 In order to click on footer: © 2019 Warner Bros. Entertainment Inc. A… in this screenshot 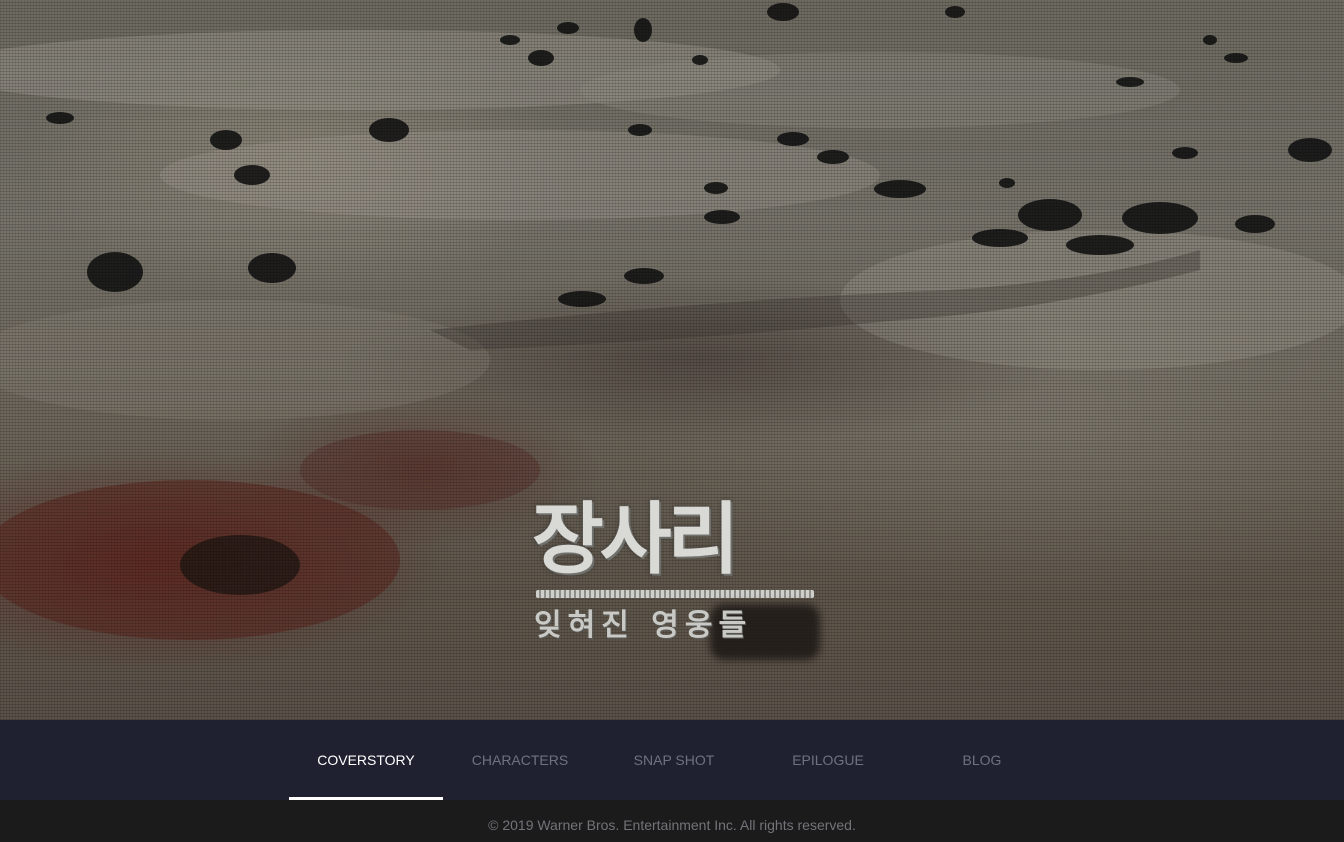, I will do `click(672, 821)`.